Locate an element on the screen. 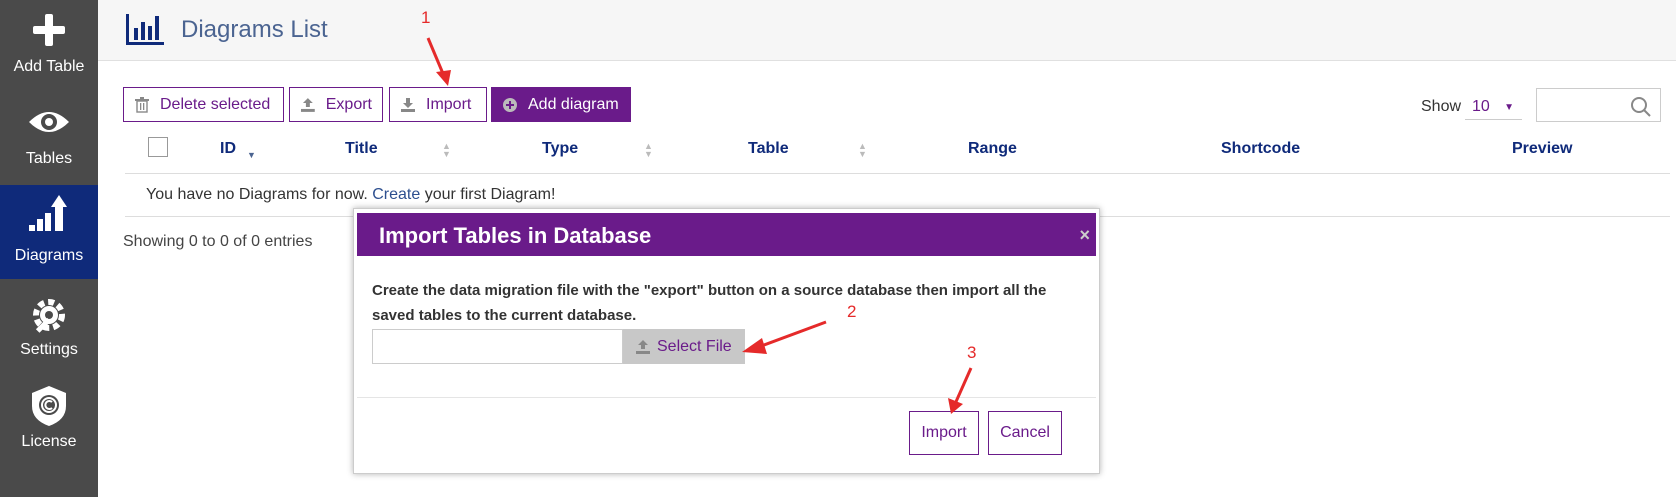  page-title: Diagrams List is located at coordinates (254, 29).